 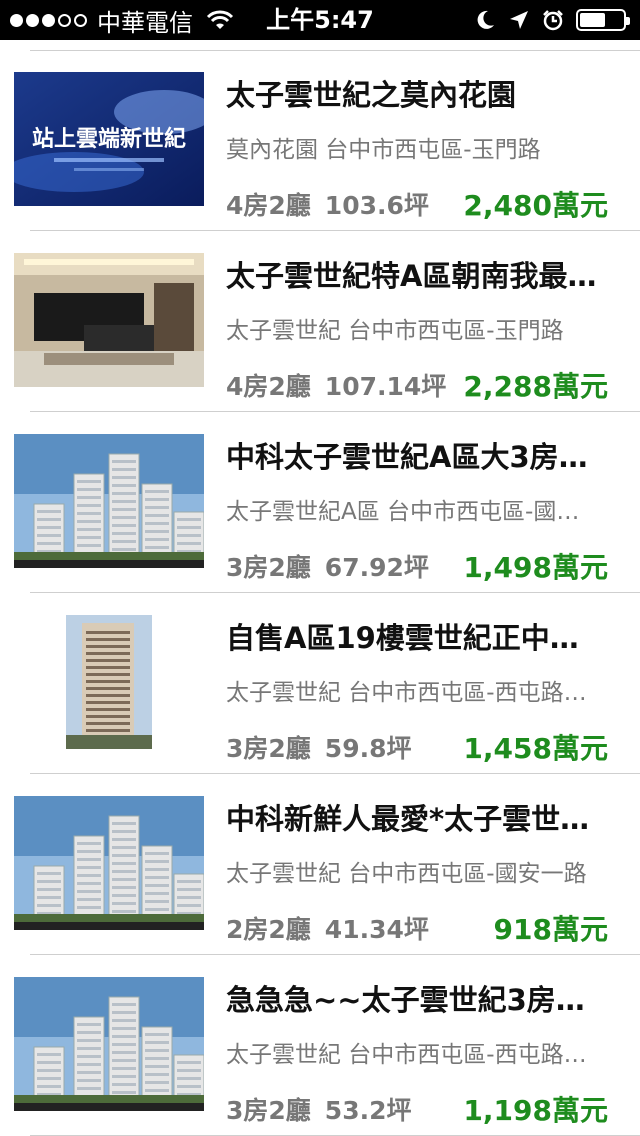 I want to click on listing-address: 太子雲世紀 台中市西屯區-國安一路, so click(x=406, y=874).